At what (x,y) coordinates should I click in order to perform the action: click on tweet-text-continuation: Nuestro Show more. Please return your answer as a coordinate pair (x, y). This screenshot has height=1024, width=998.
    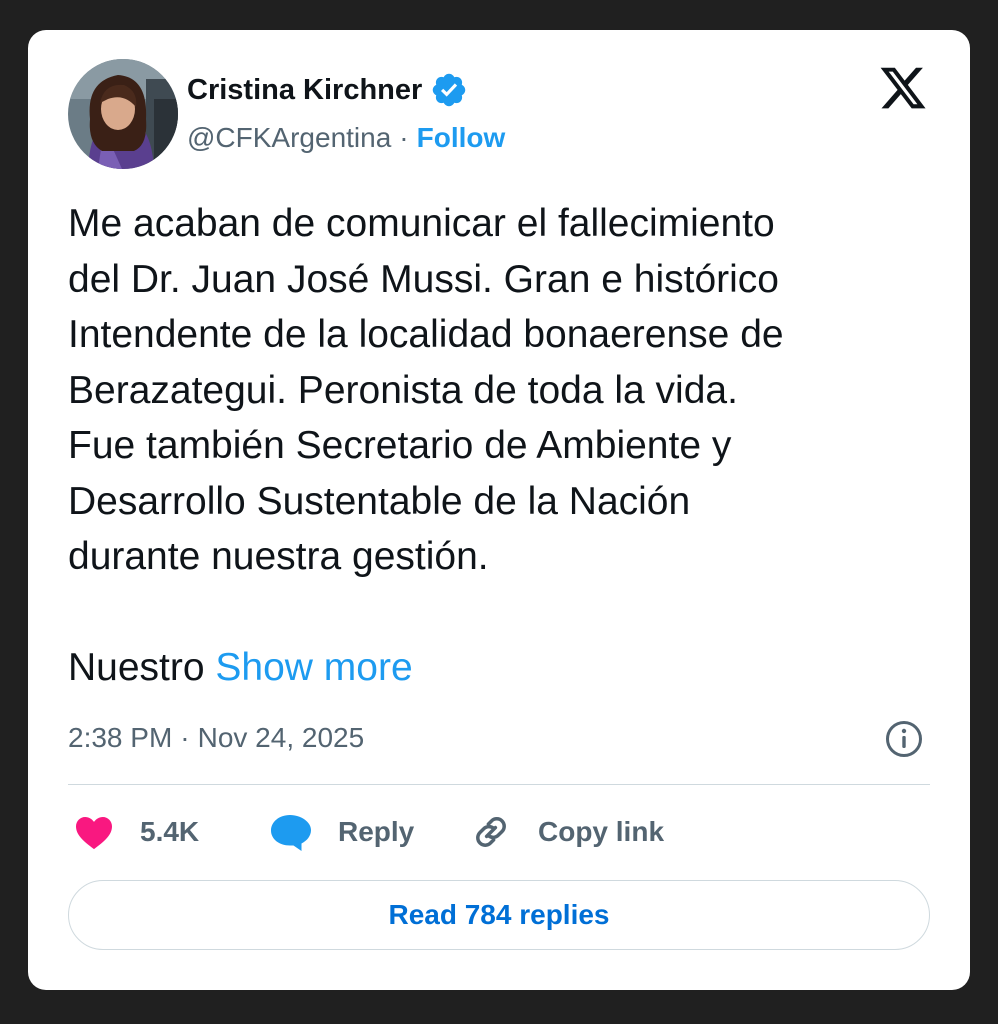
    Looking at the image, I should click on (240, 668).